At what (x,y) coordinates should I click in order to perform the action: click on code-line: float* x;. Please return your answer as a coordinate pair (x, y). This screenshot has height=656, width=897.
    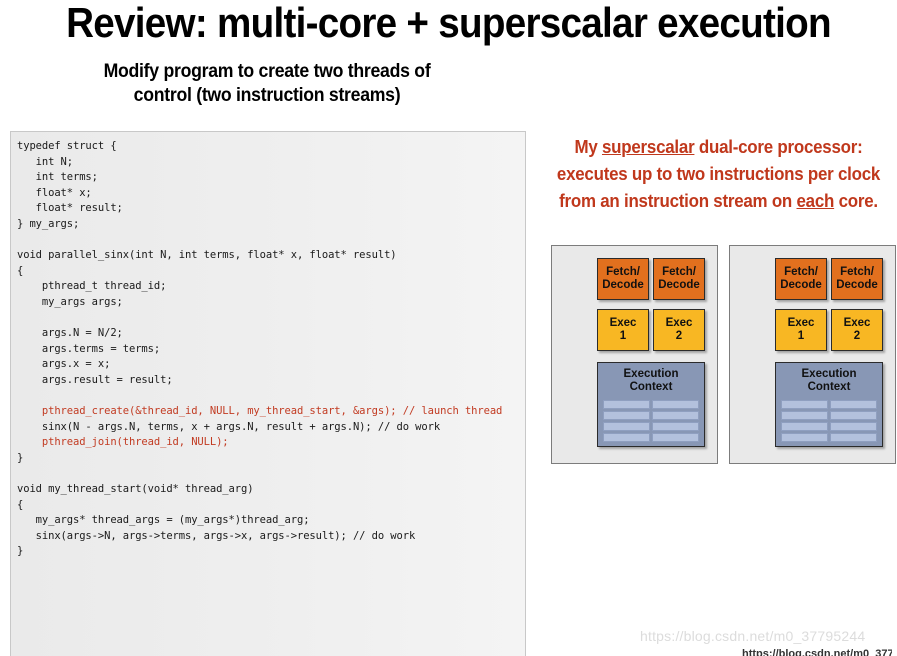
    Looking at the image, I should click on (54, 192).